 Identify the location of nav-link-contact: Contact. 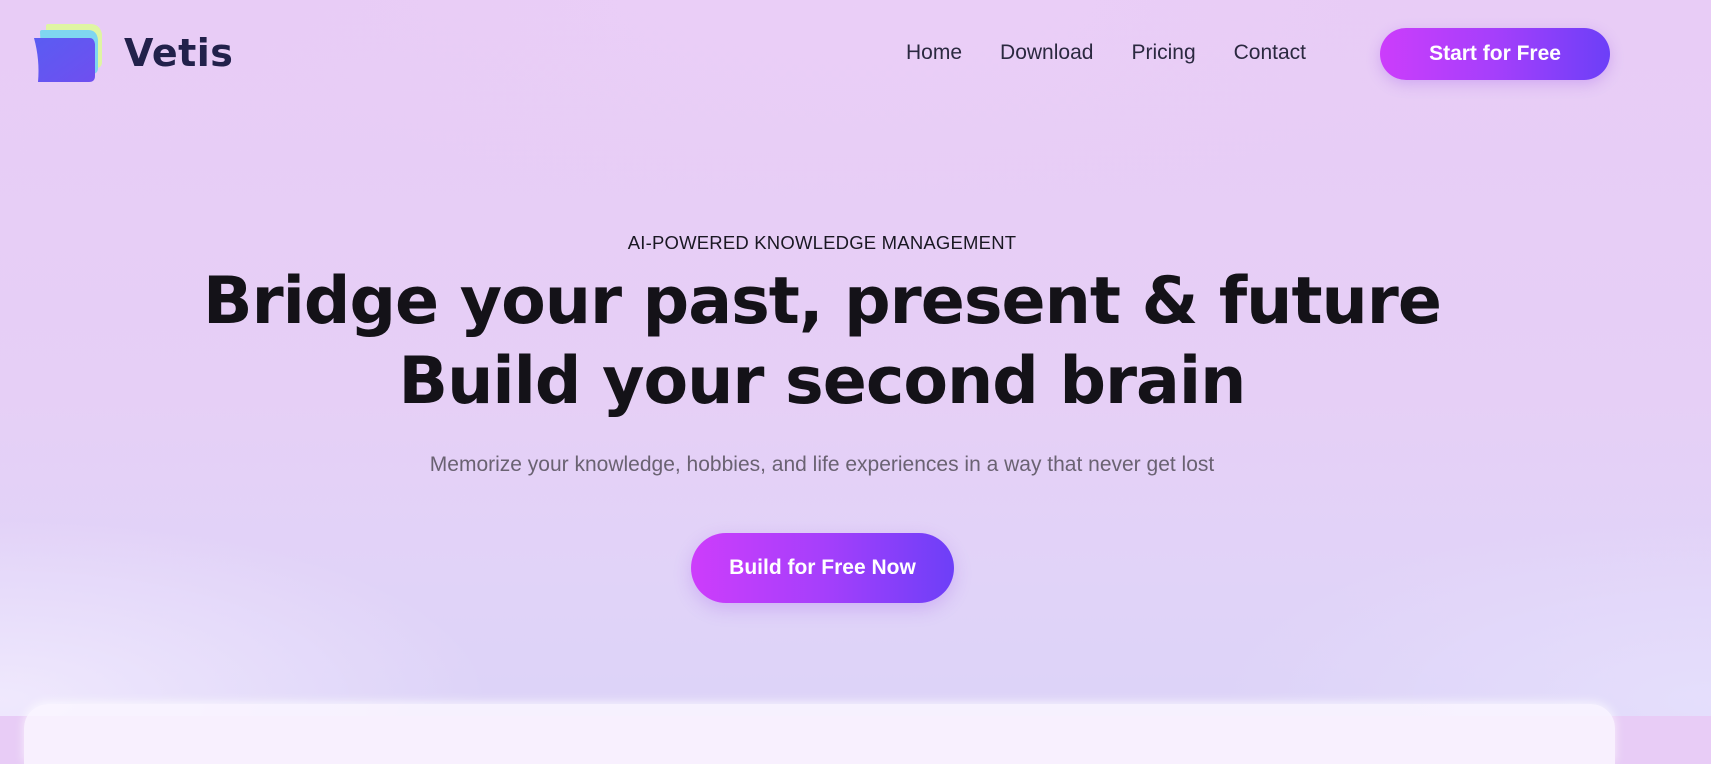
(1270, 53).